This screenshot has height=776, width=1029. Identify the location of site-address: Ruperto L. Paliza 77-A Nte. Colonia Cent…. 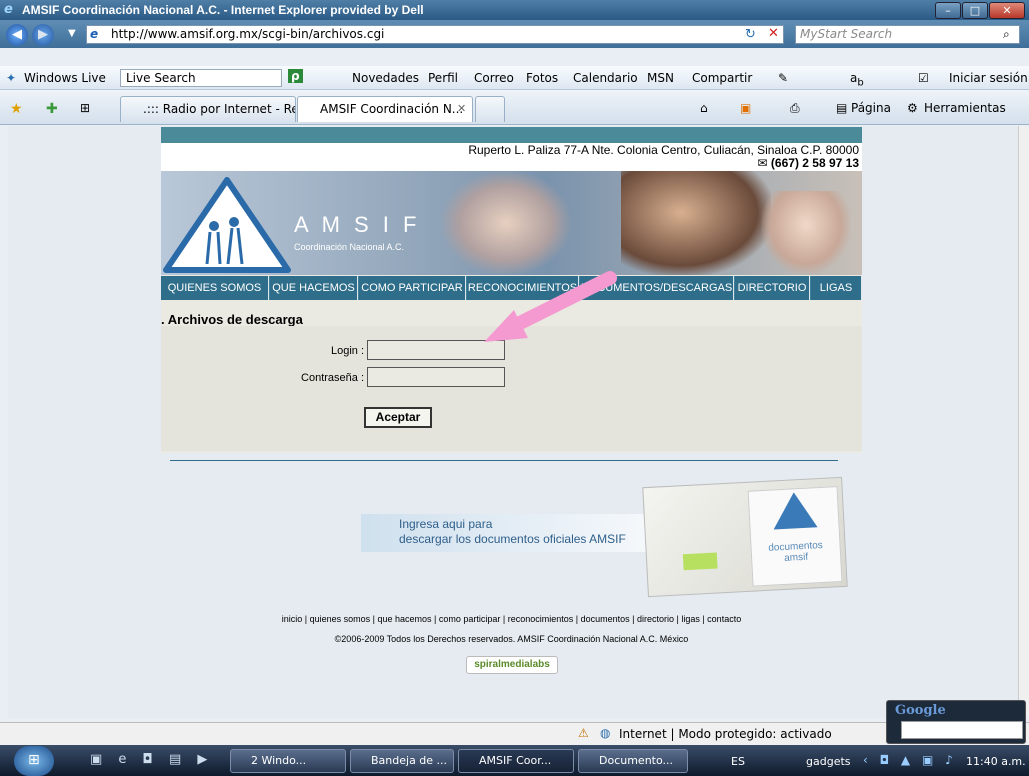
(663, 150).